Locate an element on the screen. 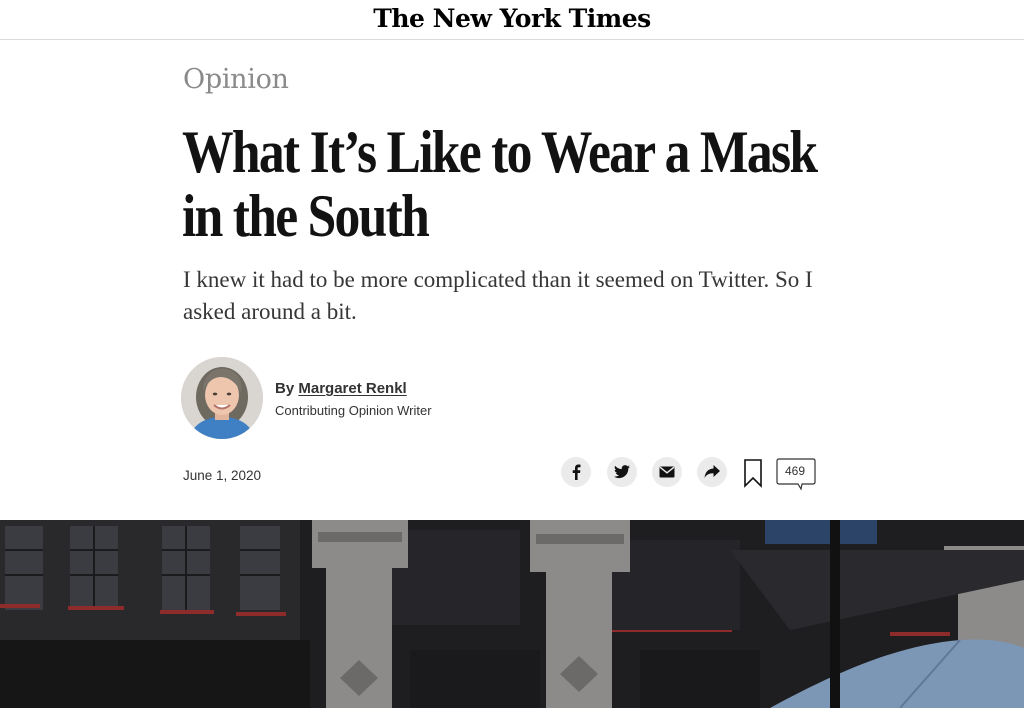 The height and width of the screenshot is (708, 1024). bookmark-icon is located at coordinates (753, 473).